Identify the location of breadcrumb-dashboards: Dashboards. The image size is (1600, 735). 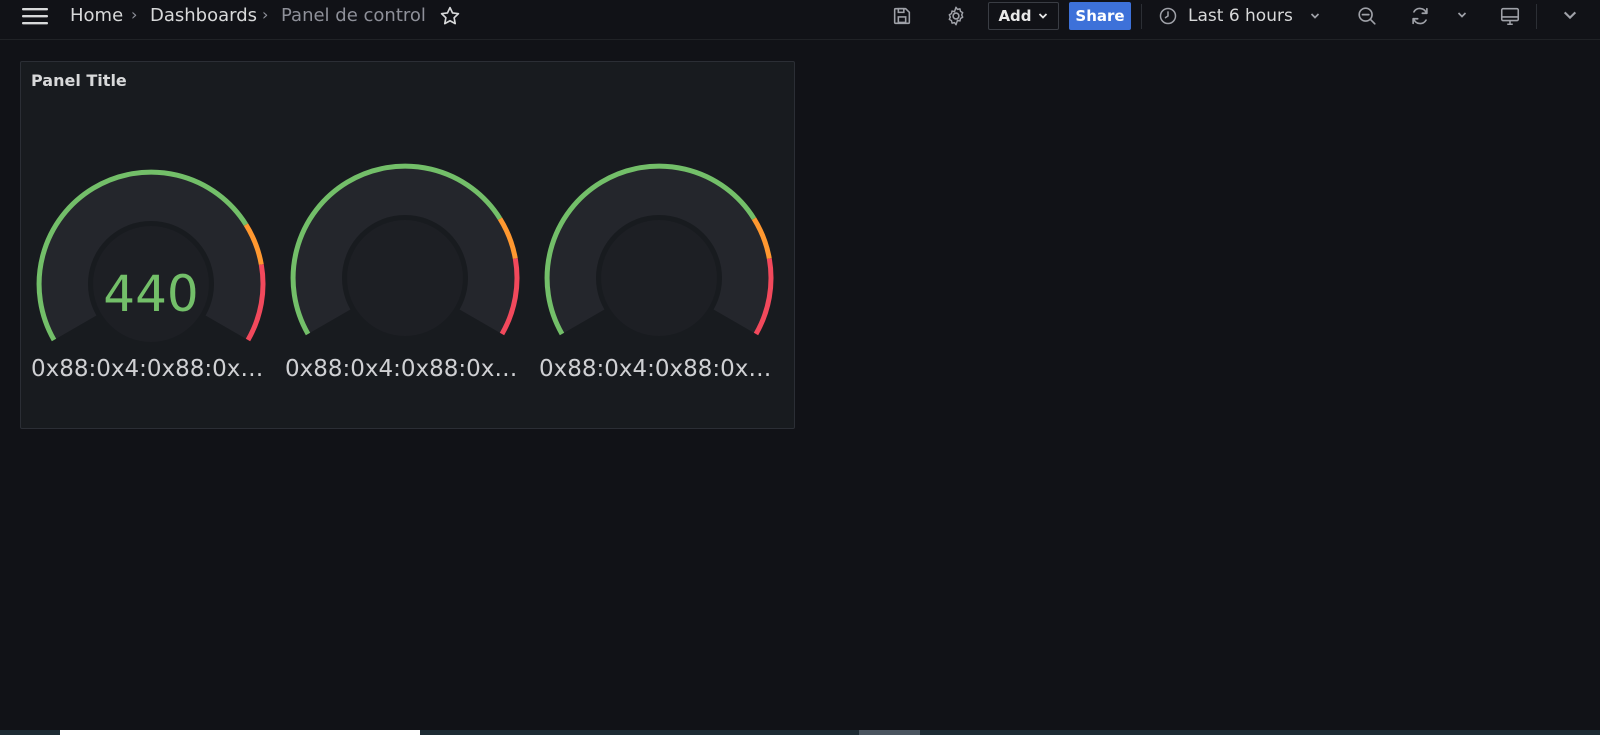
(203, 16).